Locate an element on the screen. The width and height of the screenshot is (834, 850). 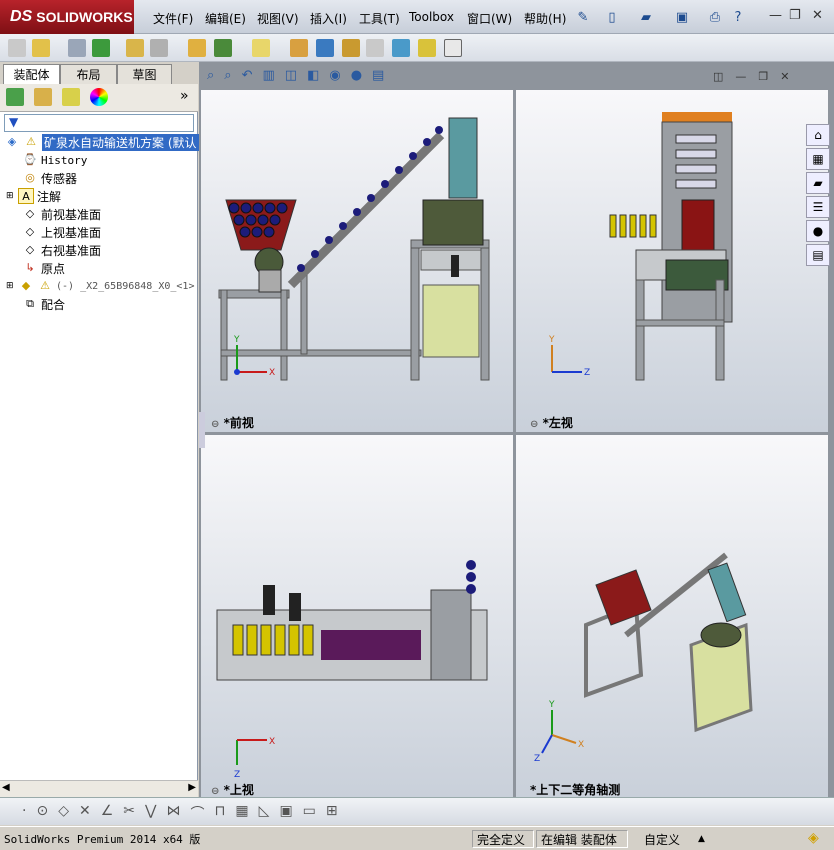
offset-icon: ⋁ is located at coordinates (150, 813).